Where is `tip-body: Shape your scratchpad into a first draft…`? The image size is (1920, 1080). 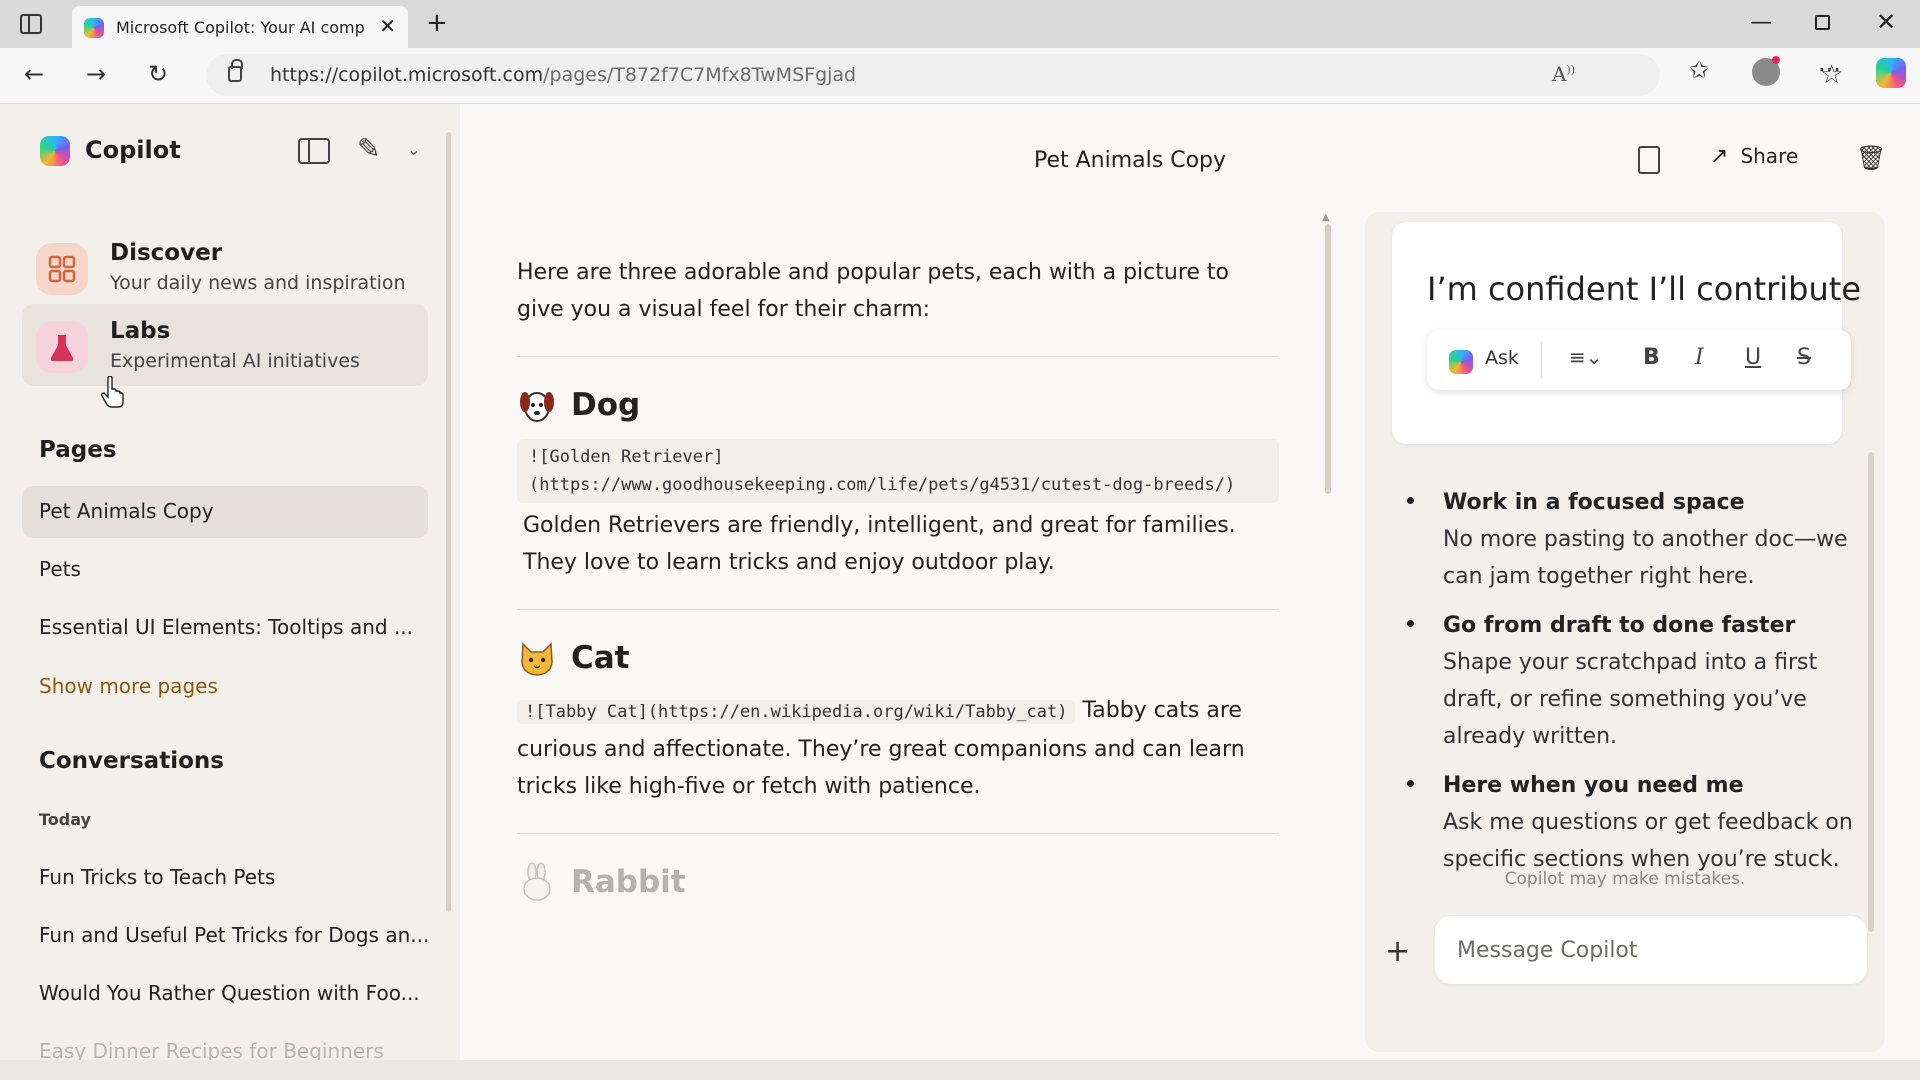
tip-body: Shape your scratchpad into a first draft… is located at coordinates (1630, 699).